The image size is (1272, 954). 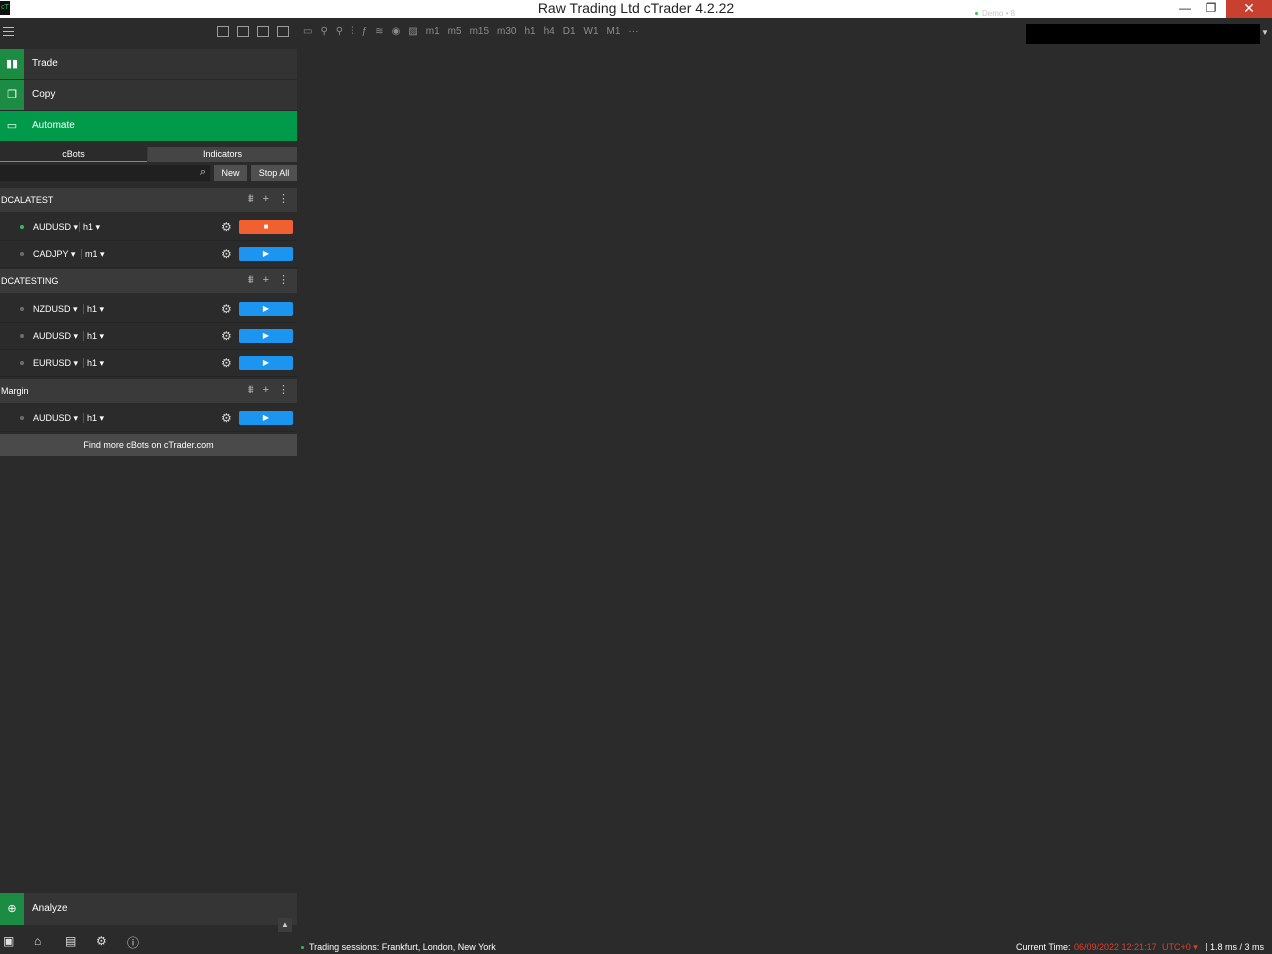 What do you see at coordinates (263, 31) in the screenshot?
I see `sound-off-icon` at bounding box center [263, 31].